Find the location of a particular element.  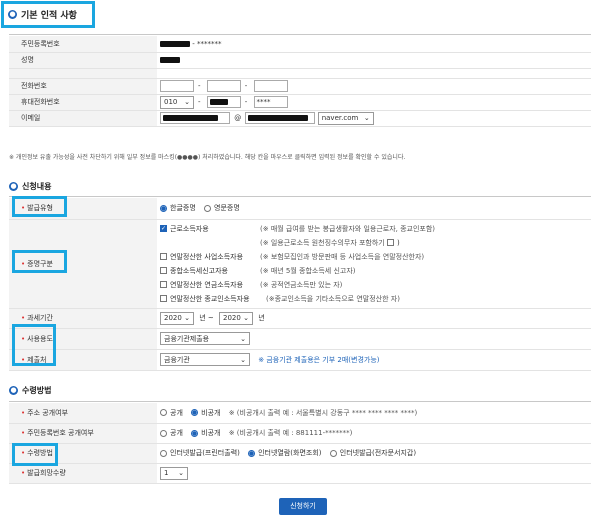

copies-input: 1 ⌄ is located at coordinates (374, 473).